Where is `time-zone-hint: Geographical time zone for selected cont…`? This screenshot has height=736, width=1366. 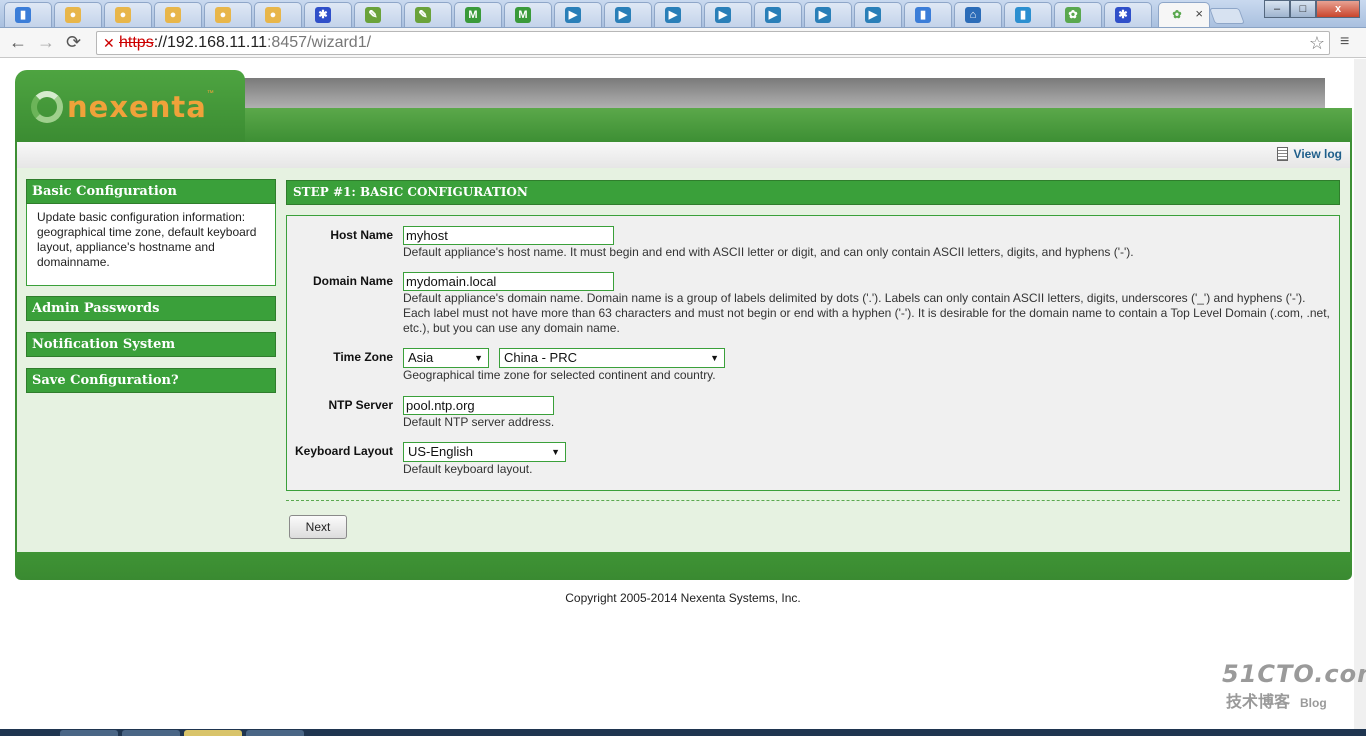 time-zone-hint: Geographical time zone for selected cont… is located at coordinates (559, 375).